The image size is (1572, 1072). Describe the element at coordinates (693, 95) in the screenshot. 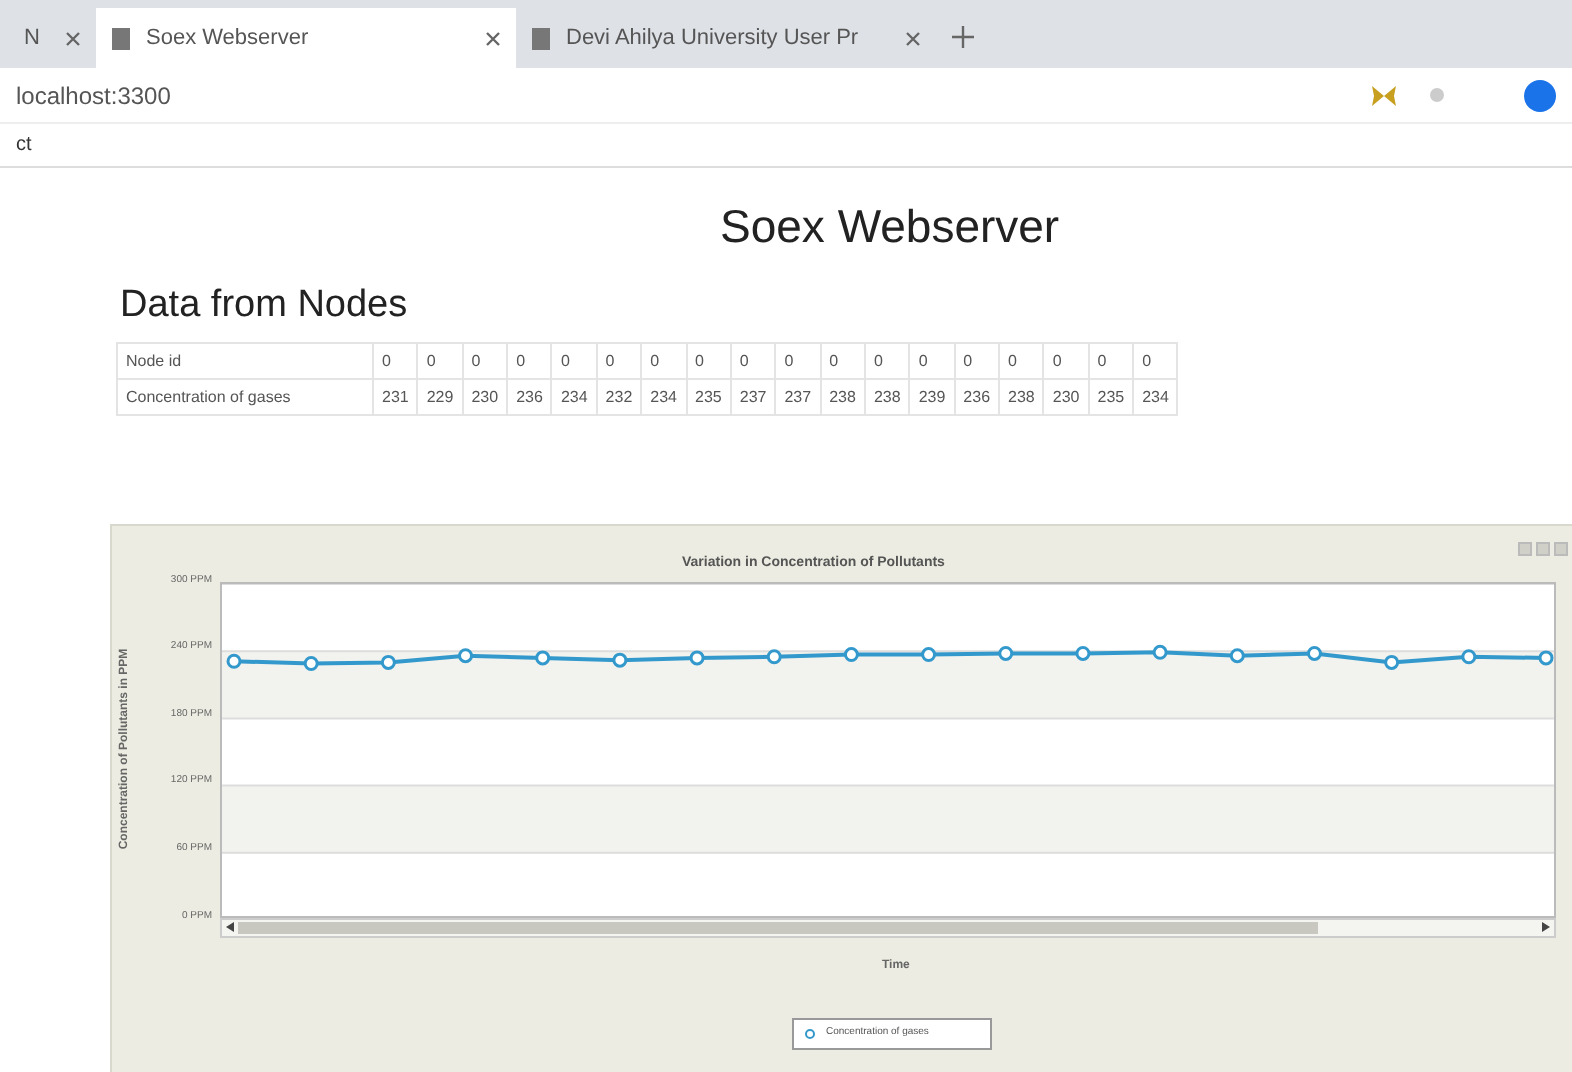

I see `address-field: localhost:3300` at that location.